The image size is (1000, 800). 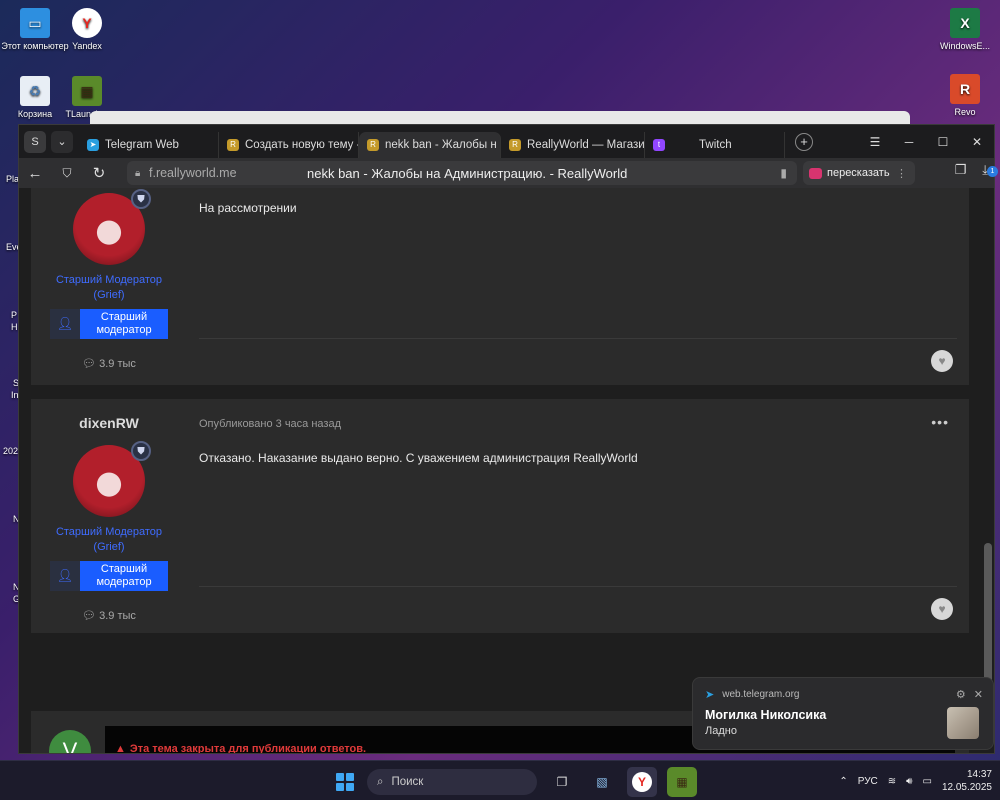 I want to click on tab-nekk-ban: R nekk ban - Жалобы н ✕, so click(x=430, y=144).